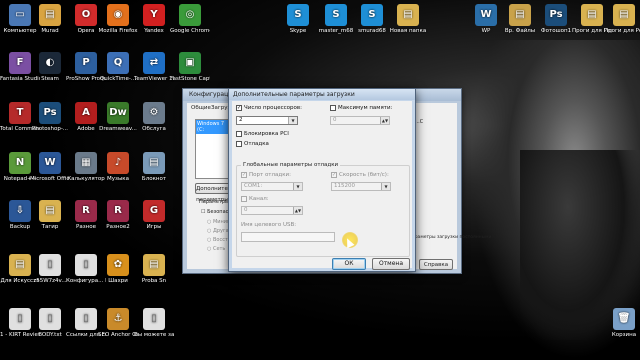 The width and height of the screenshot is (640, 360). What do you see at coordinates (335, 120) in the screenshot?
I see `max-memory-value: 0` at bounding box center [335, 120].